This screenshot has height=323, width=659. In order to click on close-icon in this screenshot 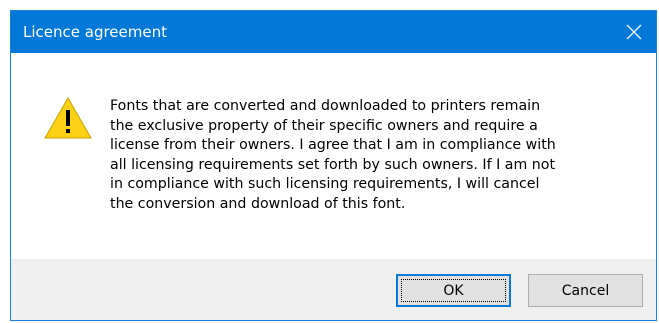, I will do `click(634, 32)`.